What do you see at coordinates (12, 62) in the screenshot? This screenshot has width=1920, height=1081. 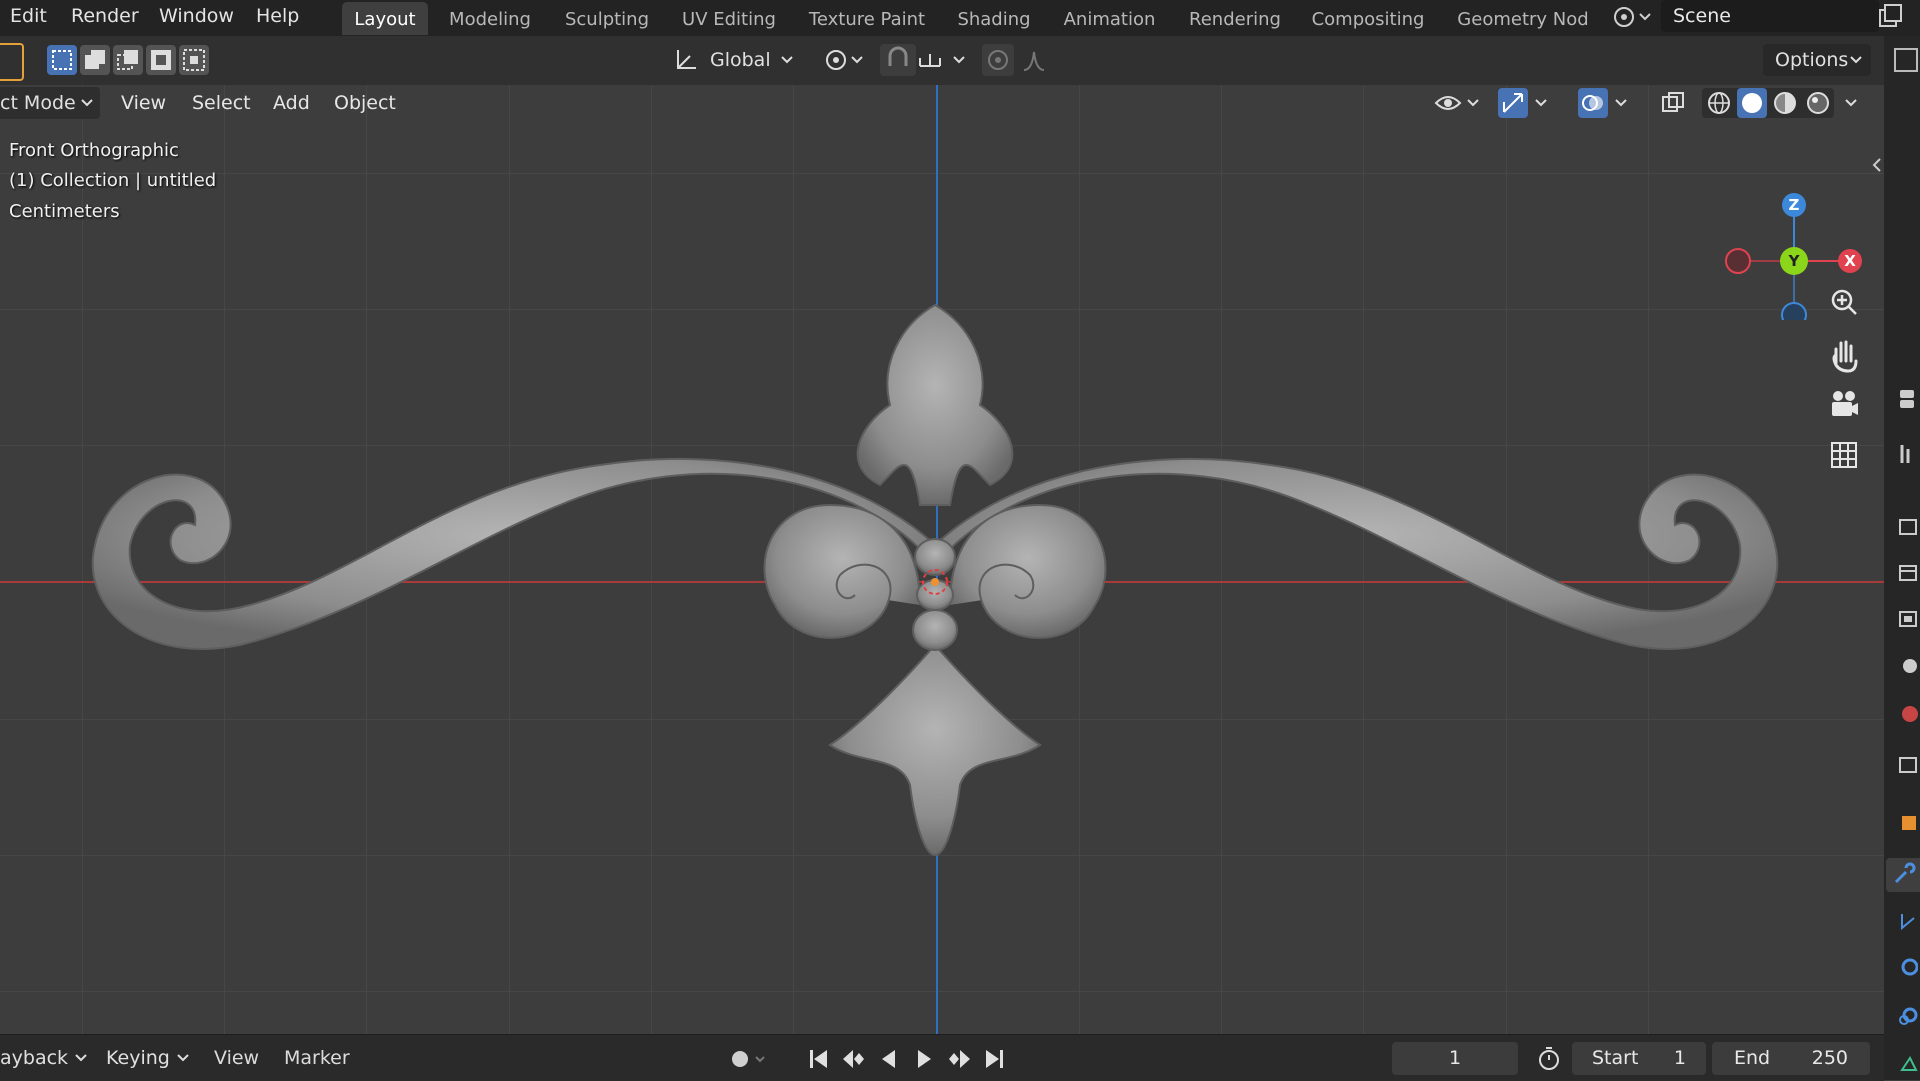 I see `select-tool-icon` at bounding box center [12, 62].